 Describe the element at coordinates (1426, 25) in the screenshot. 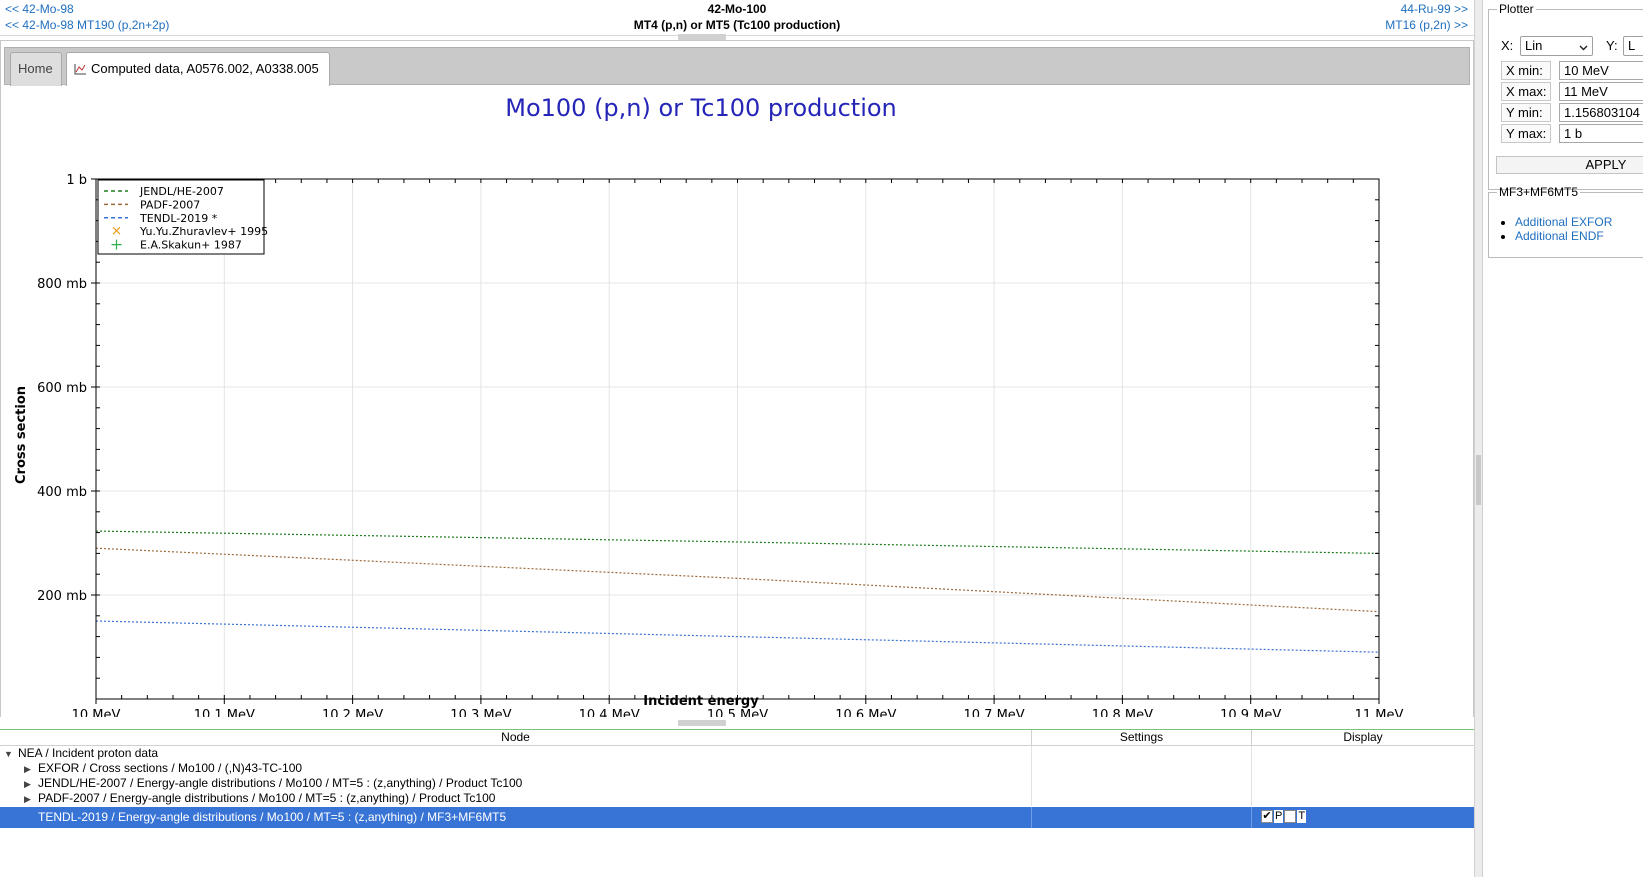

I see `next-reaction-link: MT16 (p,2n) >>` at that location.